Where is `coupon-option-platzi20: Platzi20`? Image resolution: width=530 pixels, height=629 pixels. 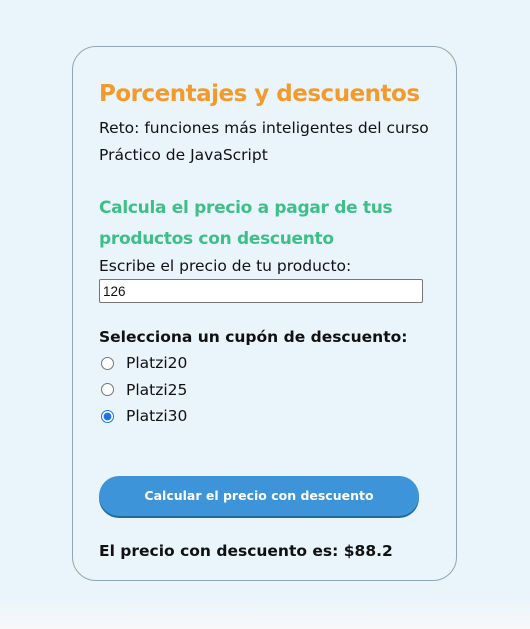 coupon-option-platzi20: Platzi20 is located at coordinates (264, 363).